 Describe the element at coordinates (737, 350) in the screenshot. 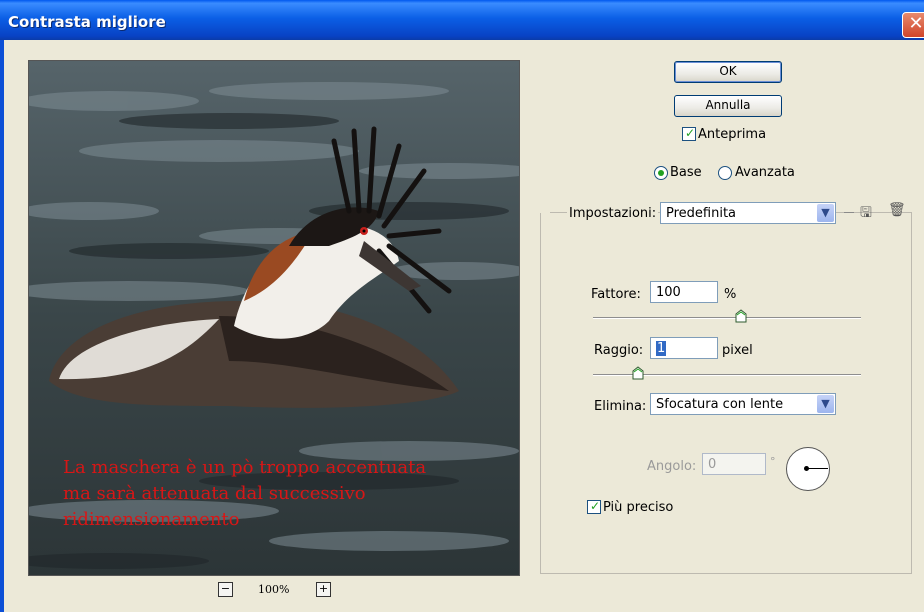

I see `radius-unit: pixel` at that location.